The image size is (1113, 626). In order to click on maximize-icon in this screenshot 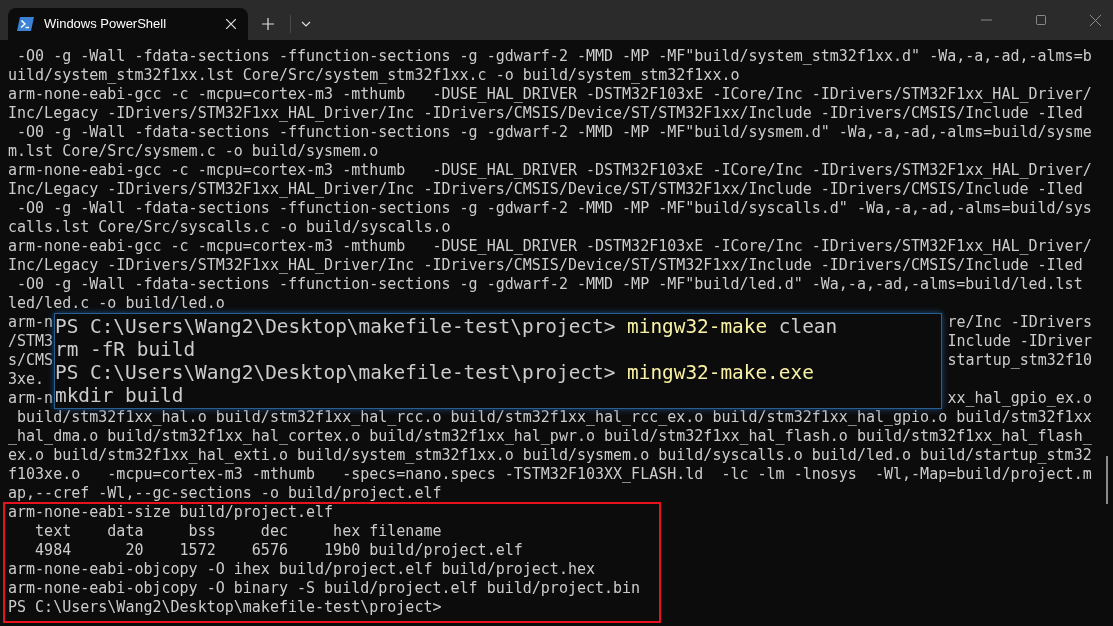, I will do `click(1041, 20)`.